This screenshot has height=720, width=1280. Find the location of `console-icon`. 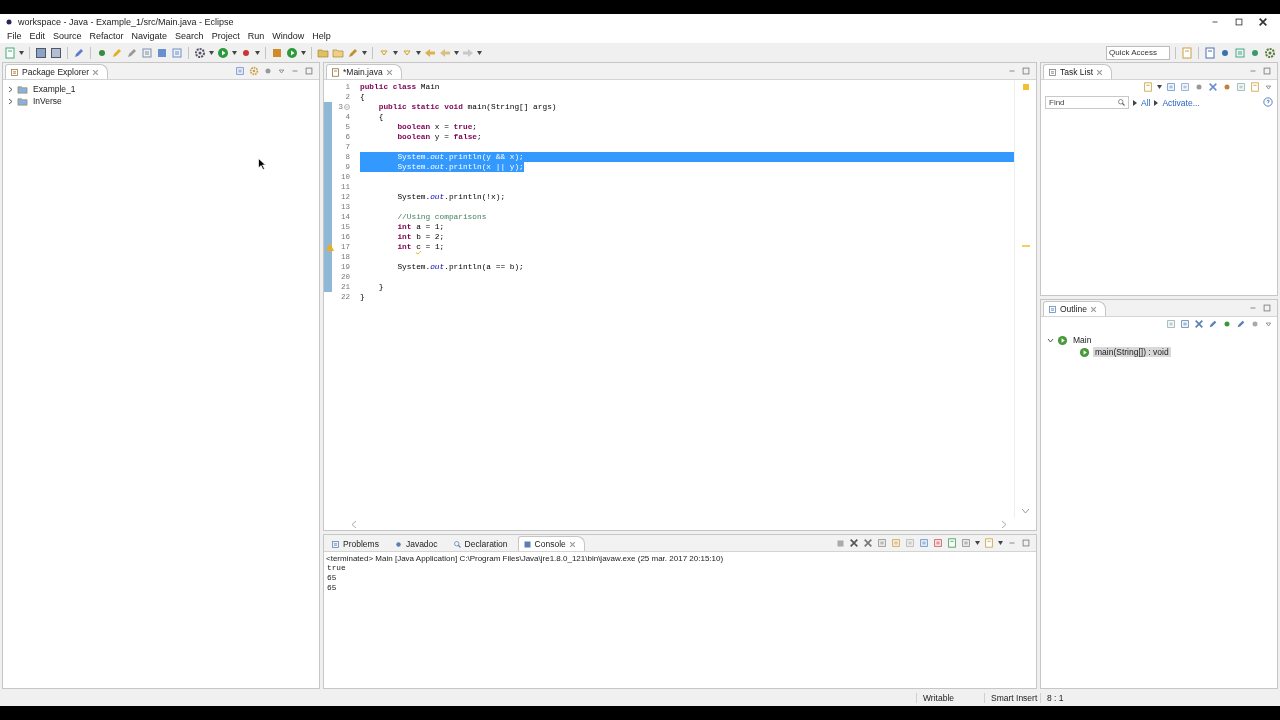

console-icon is located at coordinates (527, 544).